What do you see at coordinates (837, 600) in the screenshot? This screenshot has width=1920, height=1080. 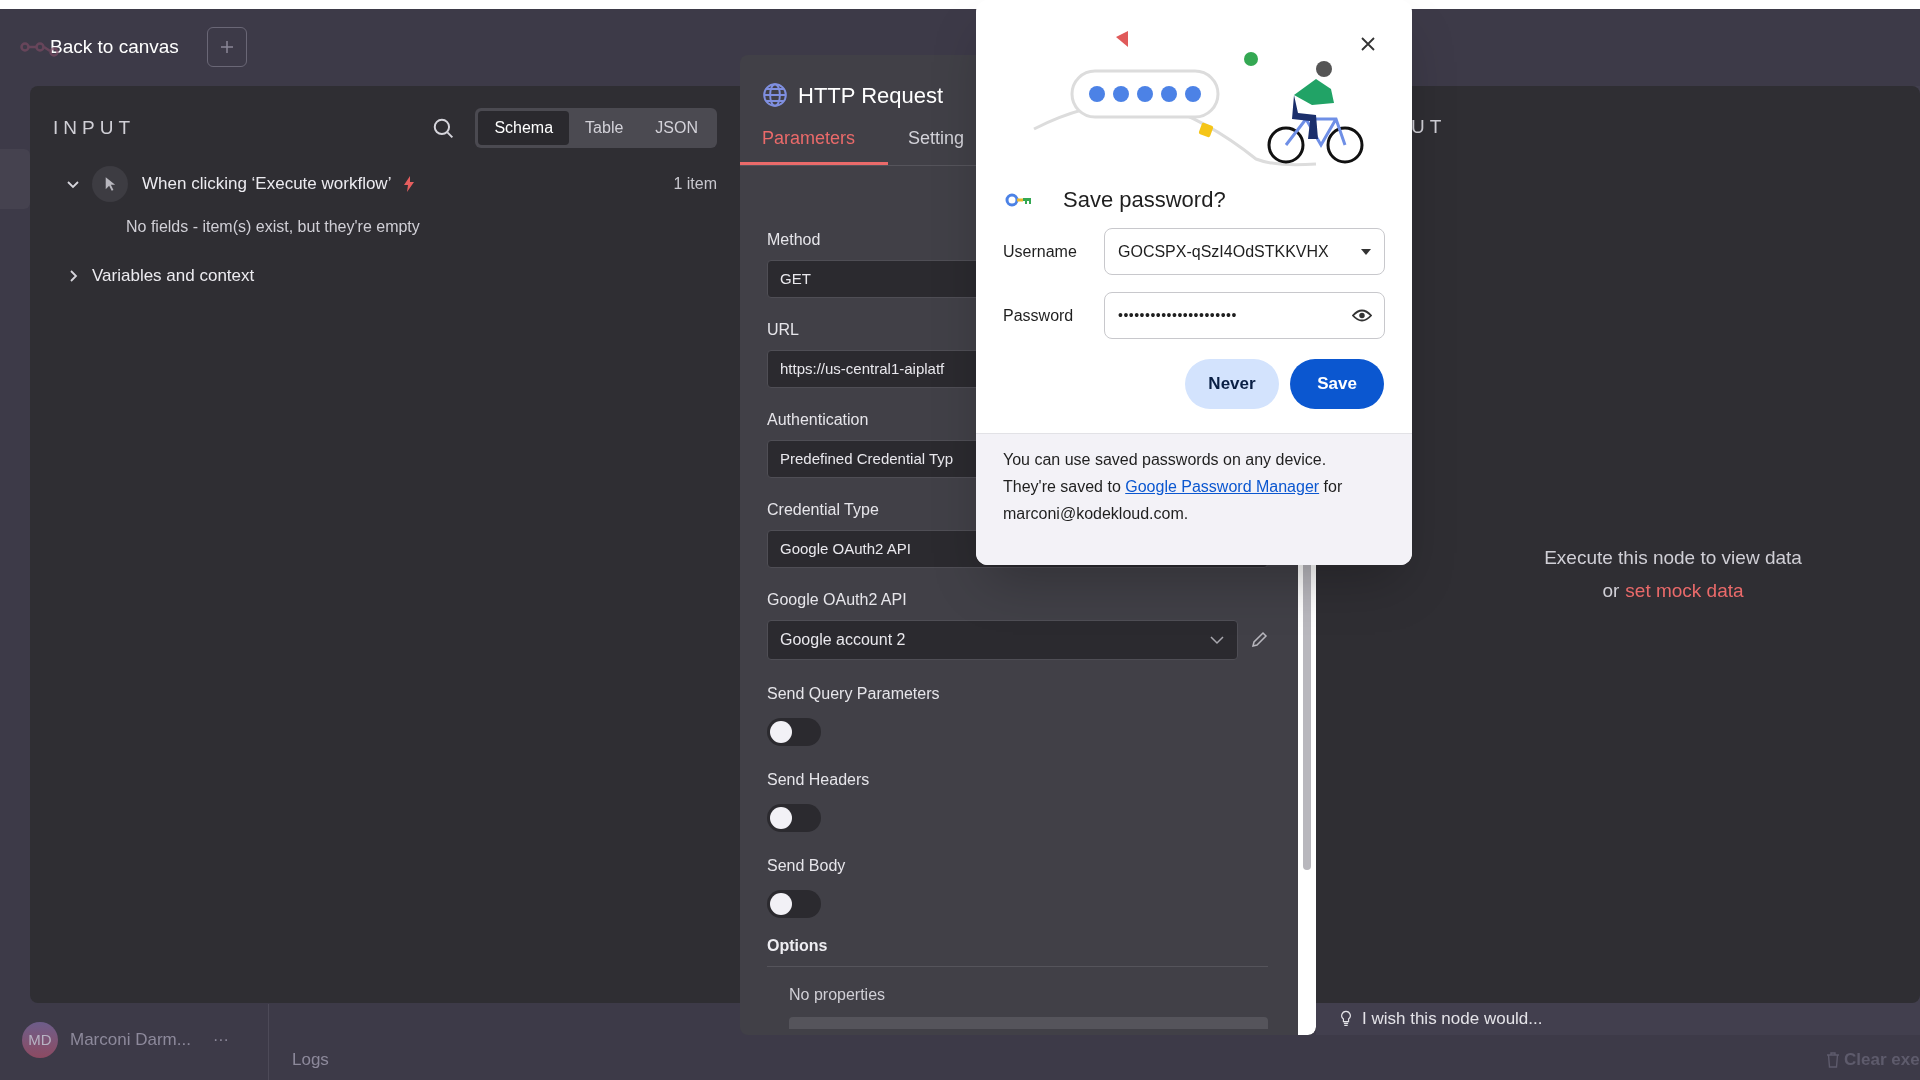 I see `field-label: Google OAuth2 API` at bounding box center [837, 600].